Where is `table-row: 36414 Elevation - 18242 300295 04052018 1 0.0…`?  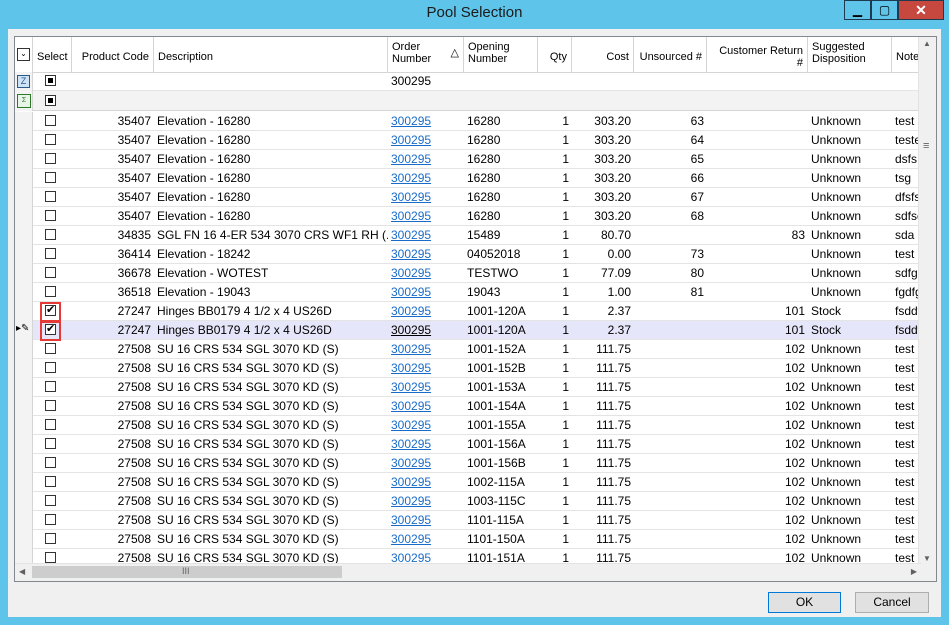
table-row: 36414 Elevation - 18242 300295 04052018 1 0.0… is located at coordinates (468, 254).